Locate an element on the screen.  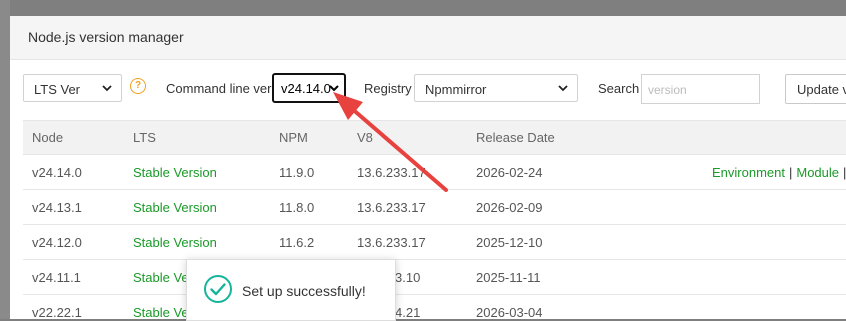
table-row: v22.22.1 Stable Ve 4.21 2026-03-04 is located at coordinates (434, 307).